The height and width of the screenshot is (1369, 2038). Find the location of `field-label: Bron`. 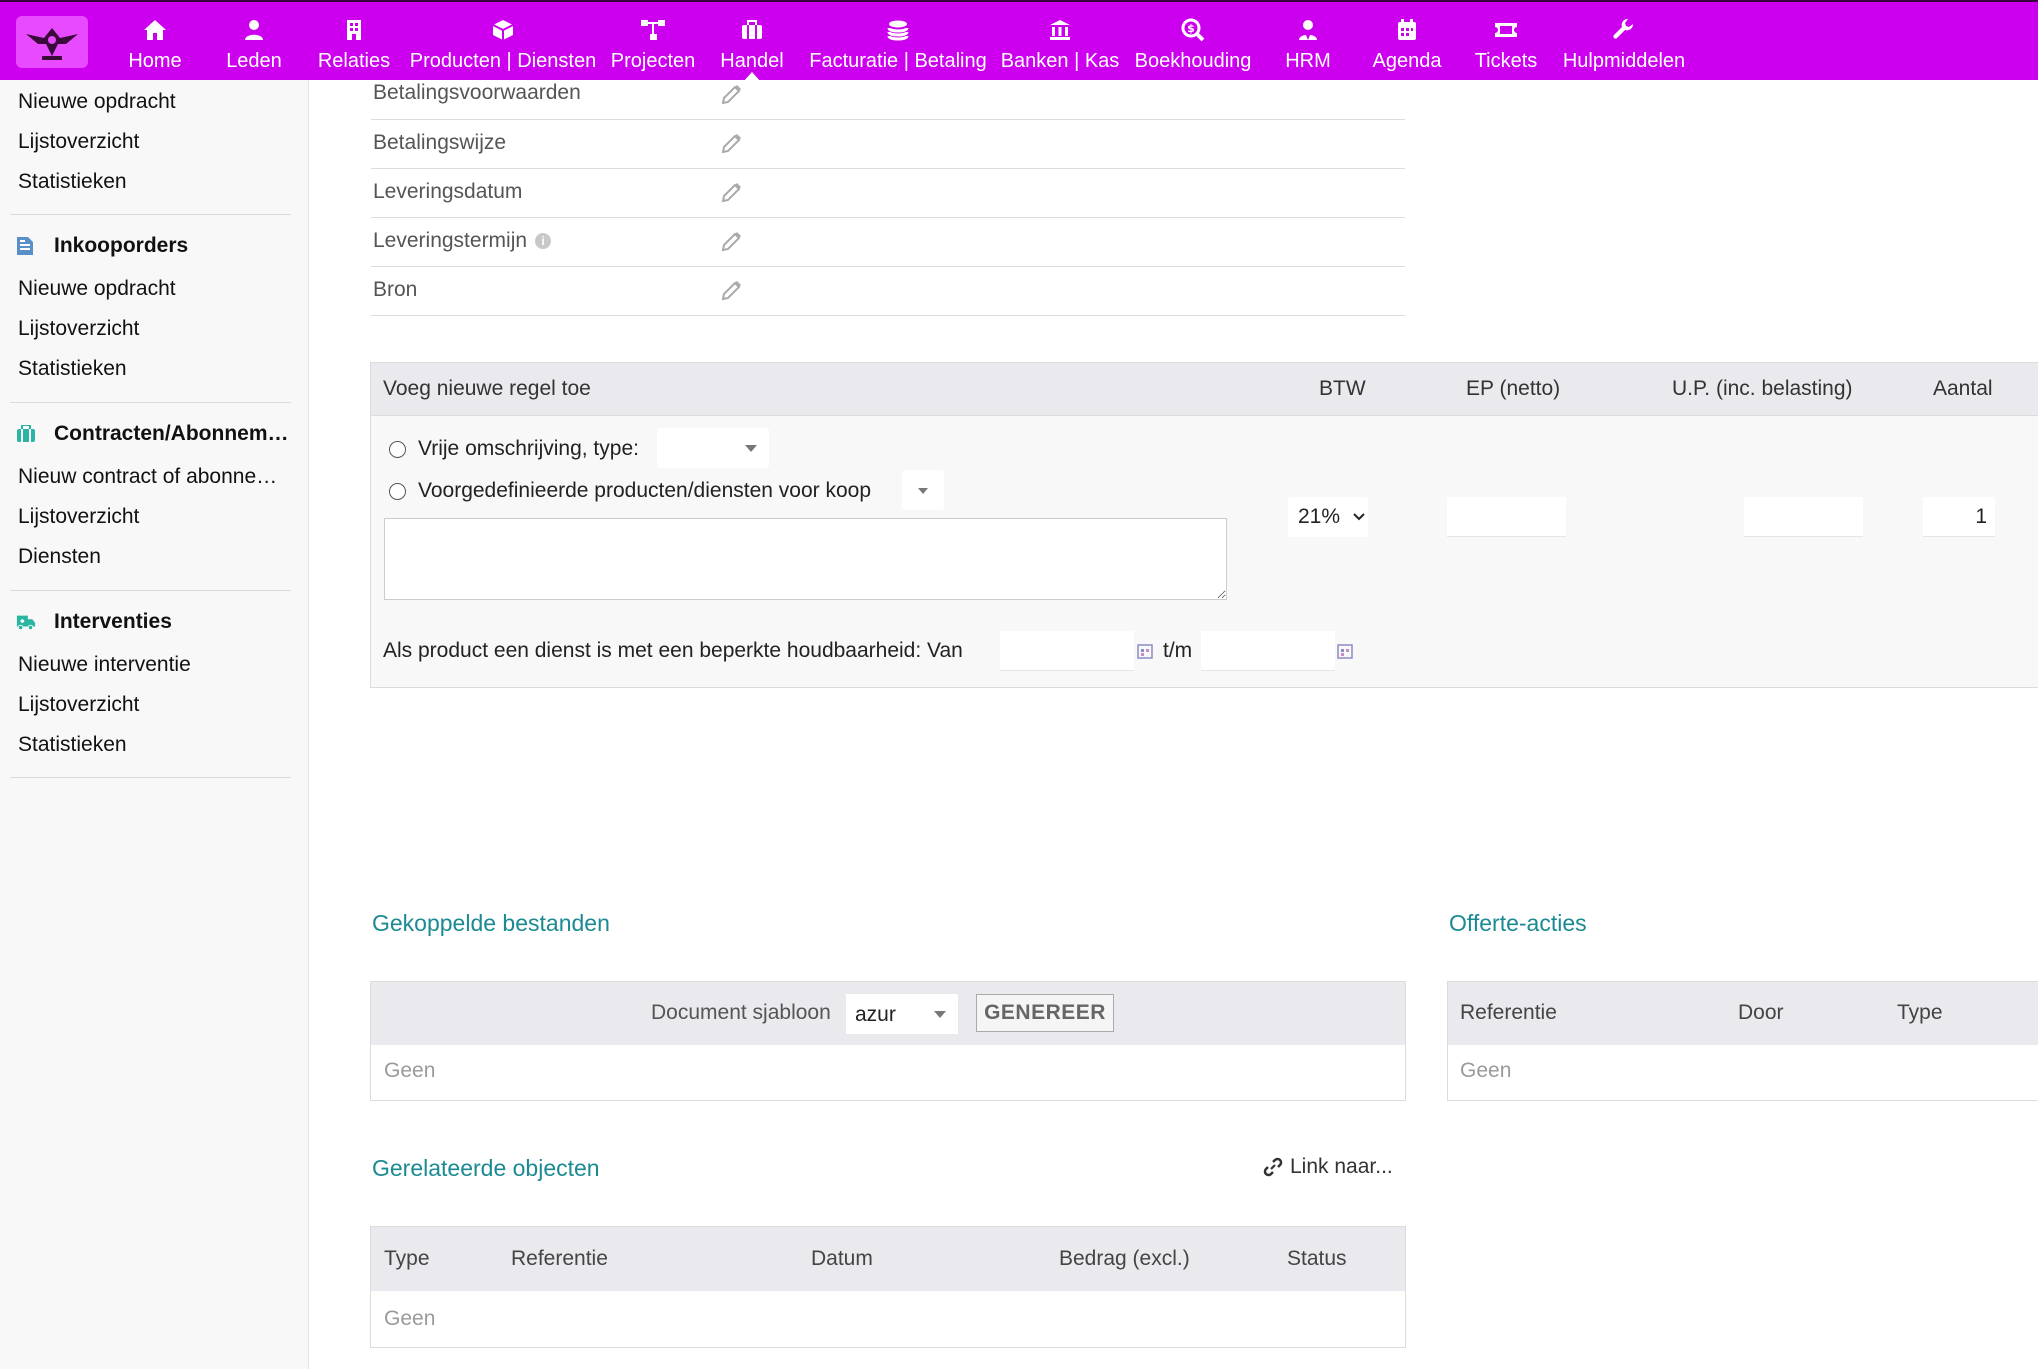

field-label: Bron is located at coordinates (395, 289).